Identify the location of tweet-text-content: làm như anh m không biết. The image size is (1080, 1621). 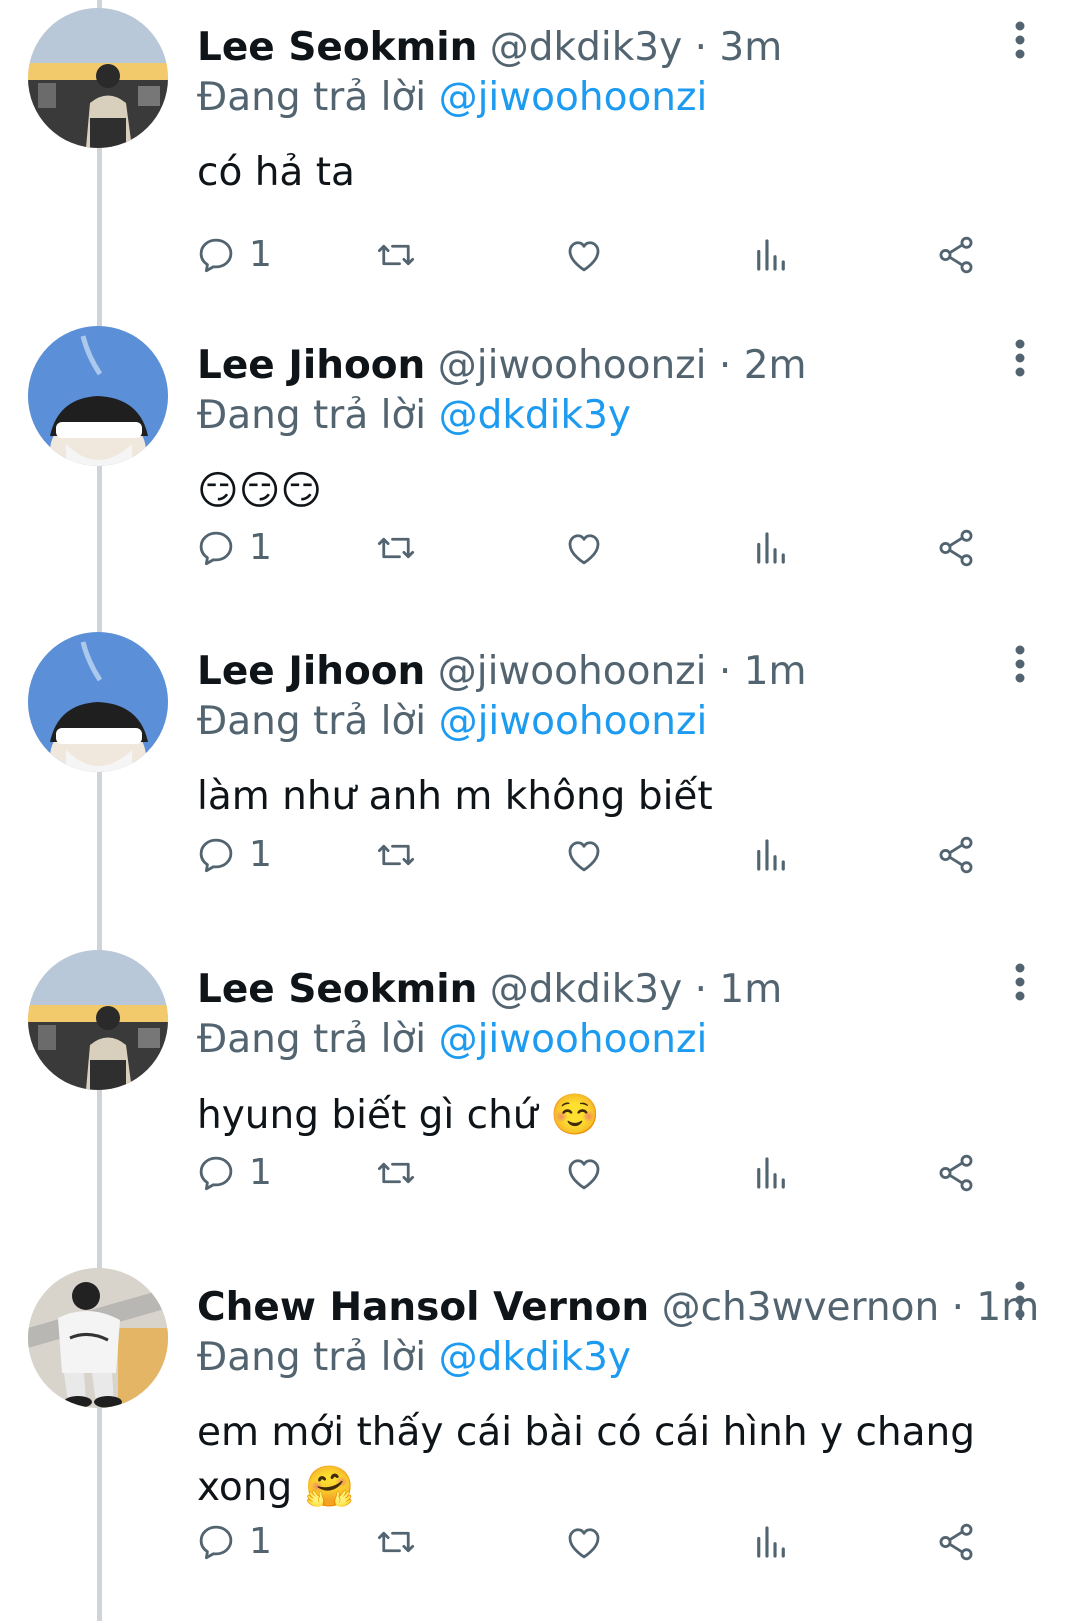
(455, 796).